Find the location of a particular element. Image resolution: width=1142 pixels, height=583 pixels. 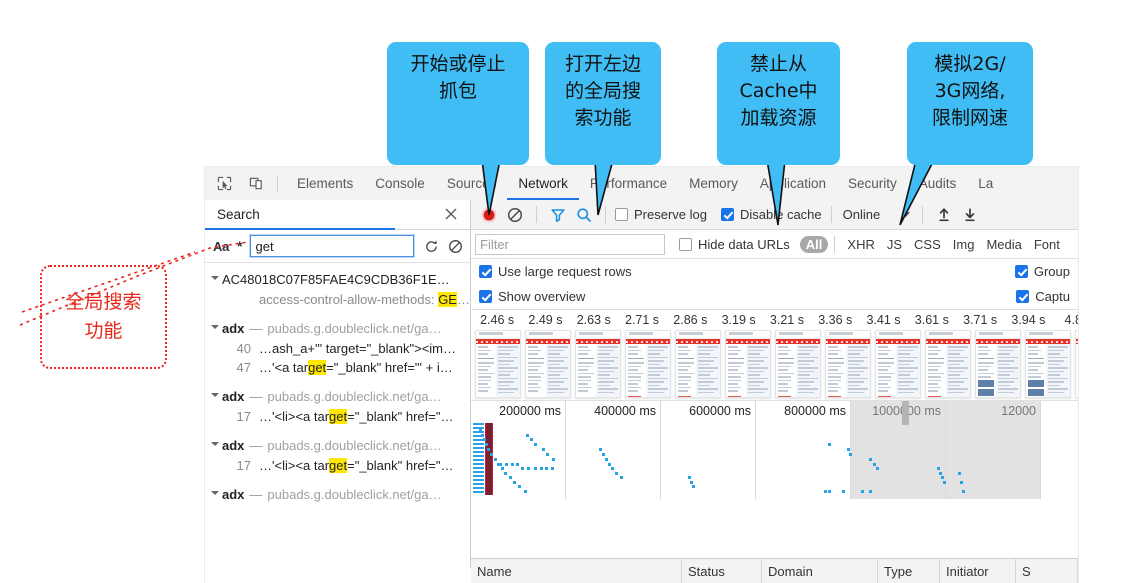

table-column-header: S is located at coordinates (1047, 571).